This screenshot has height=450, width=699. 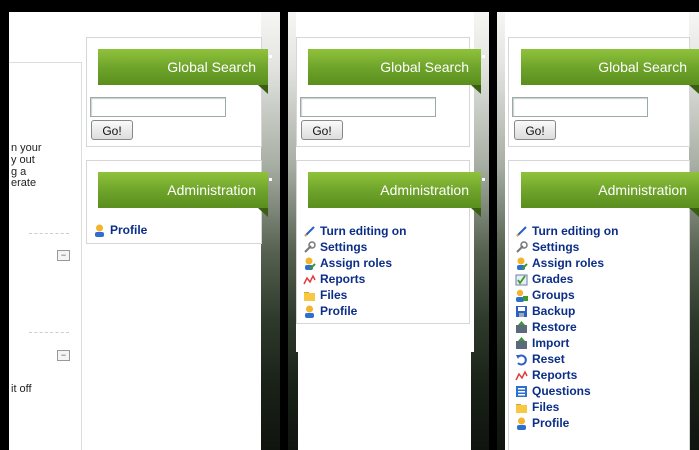 I want to click on content-text: n your, so click(x=26, y=148).